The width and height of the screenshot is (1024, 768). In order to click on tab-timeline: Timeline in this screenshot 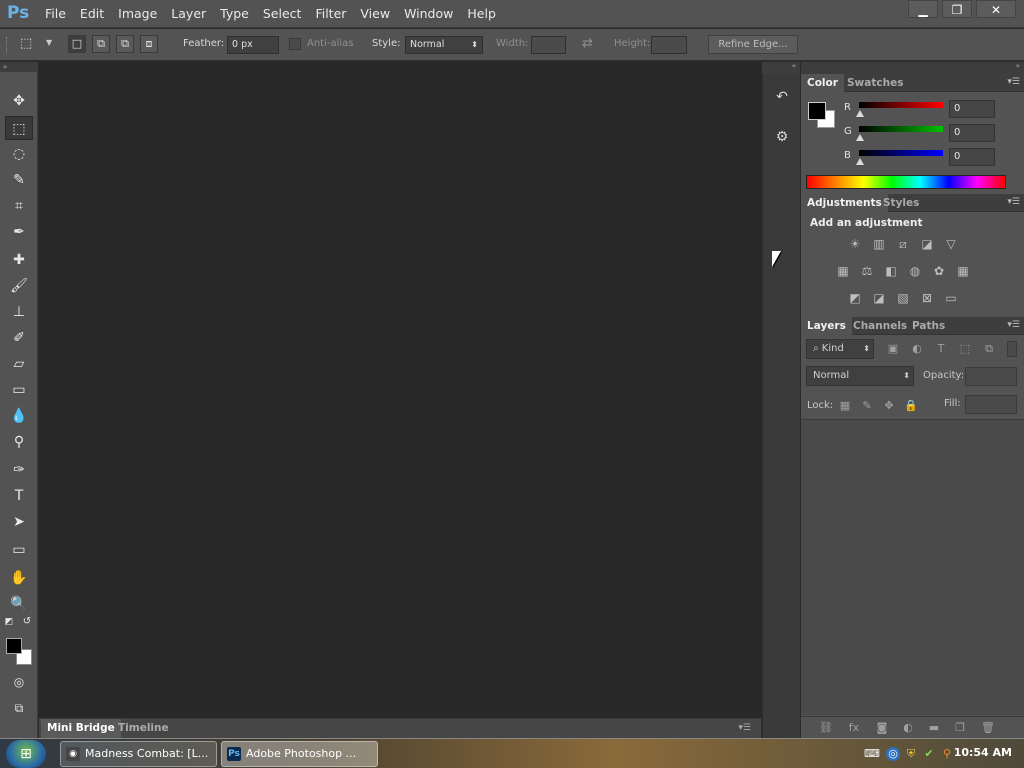, I will do `click(143, 728)`.